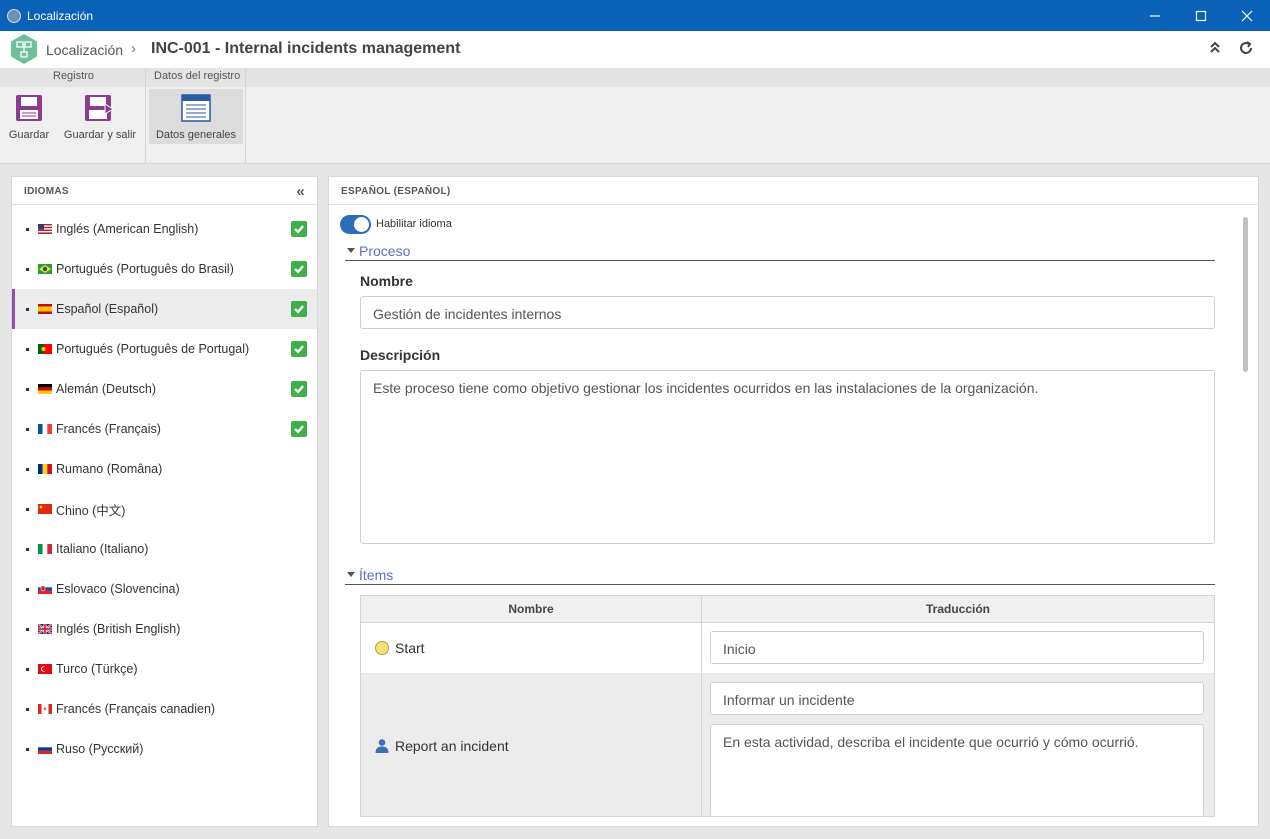  Describe the element at coordinates (29, 108) in the screenshot. I see `floppy-disk-icon` at that location.